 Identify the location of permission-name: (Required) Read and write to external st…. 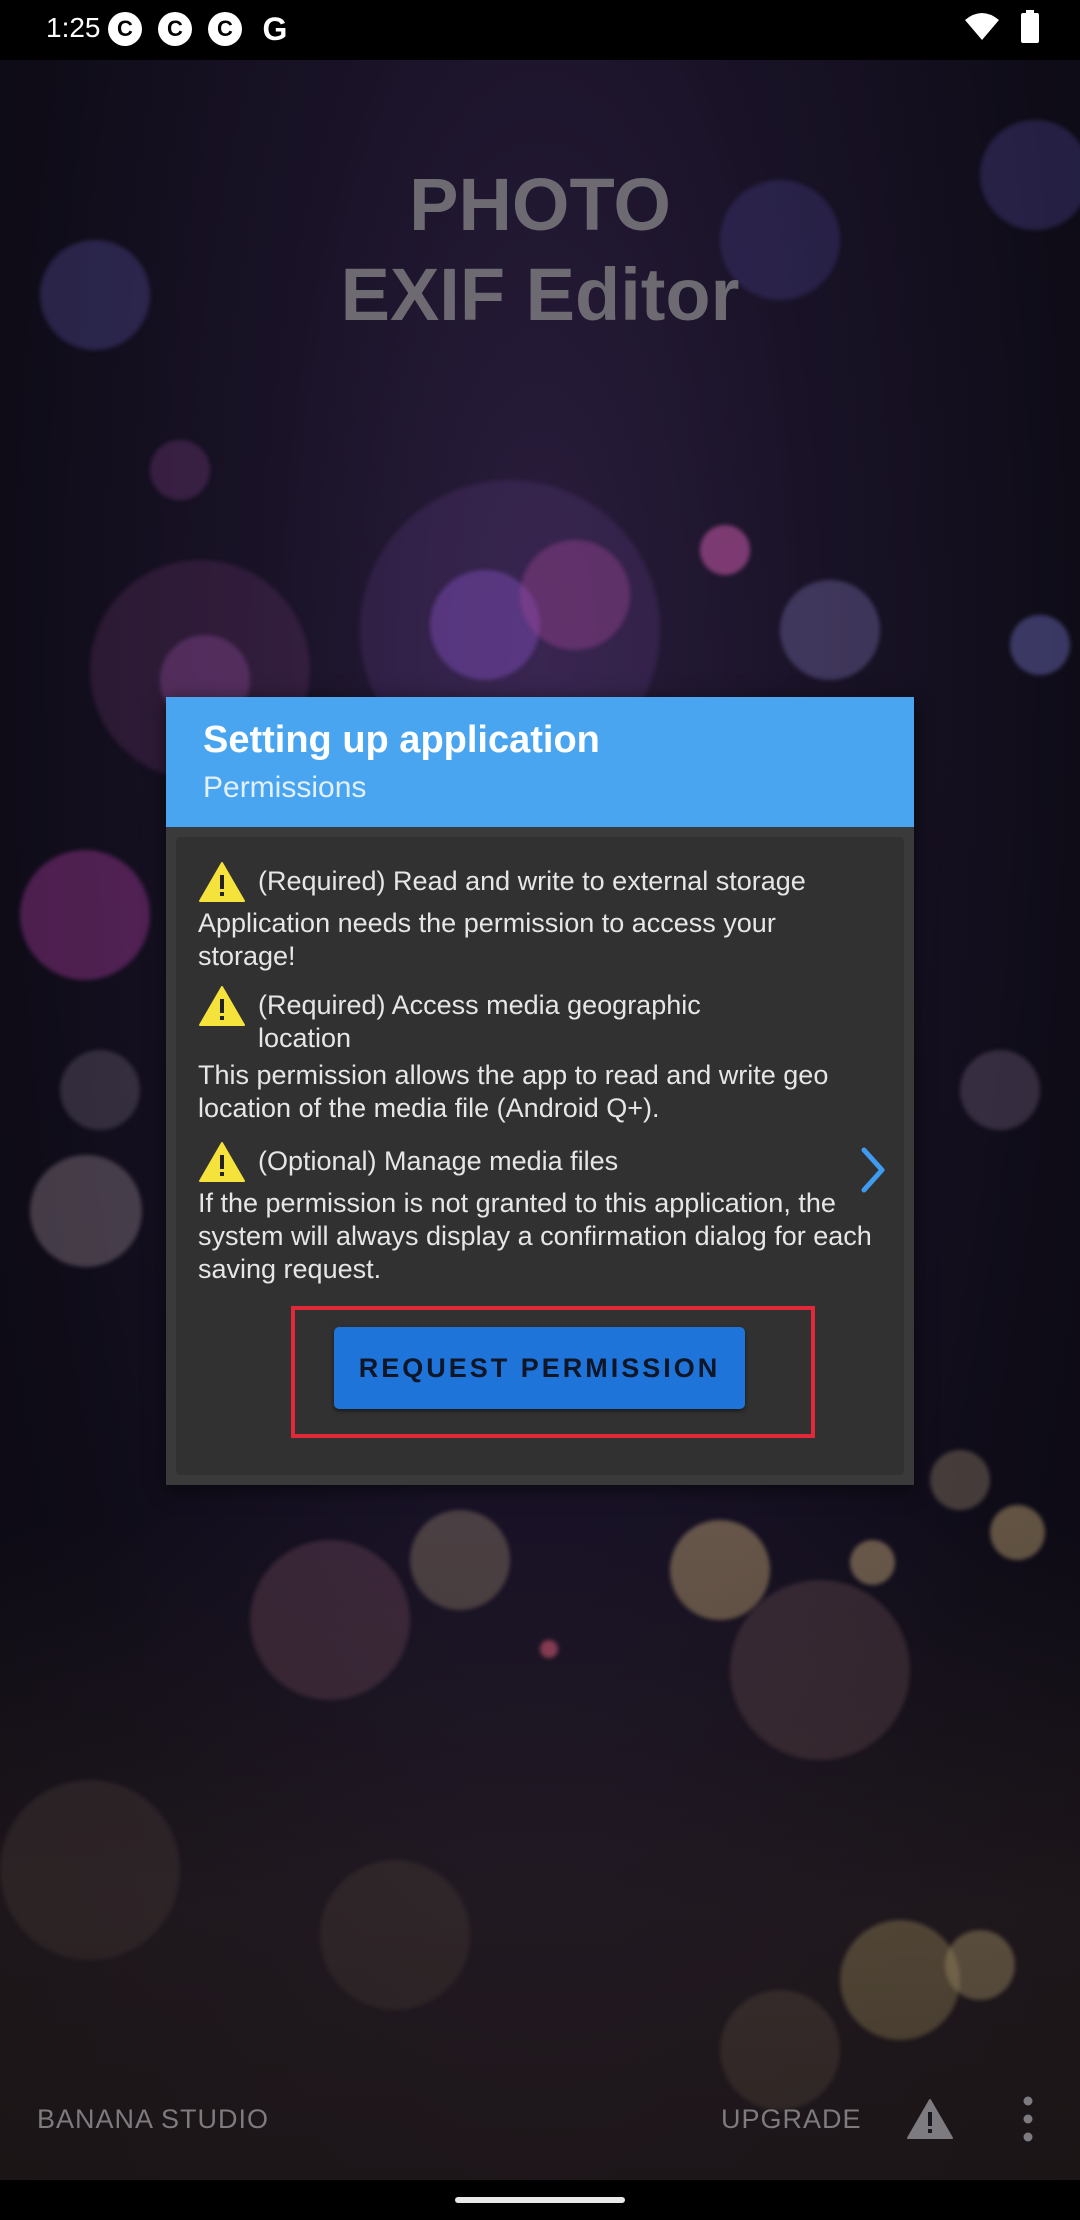
(532, 881).